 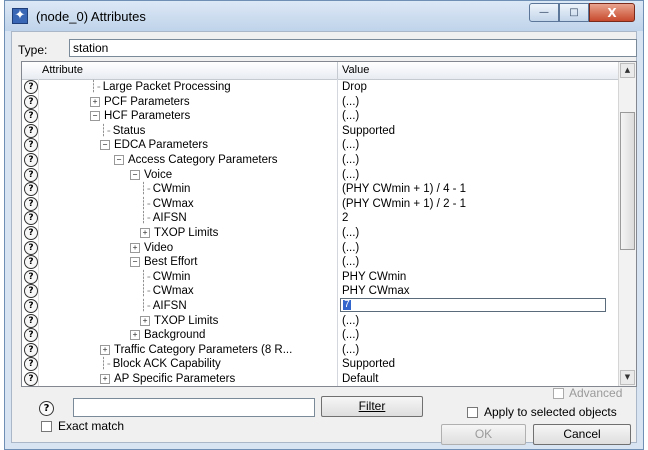 What do you see at coordinates (574, 12) in the screenshot?
I see `maximize-button: □` at bounding box center [574, 12].